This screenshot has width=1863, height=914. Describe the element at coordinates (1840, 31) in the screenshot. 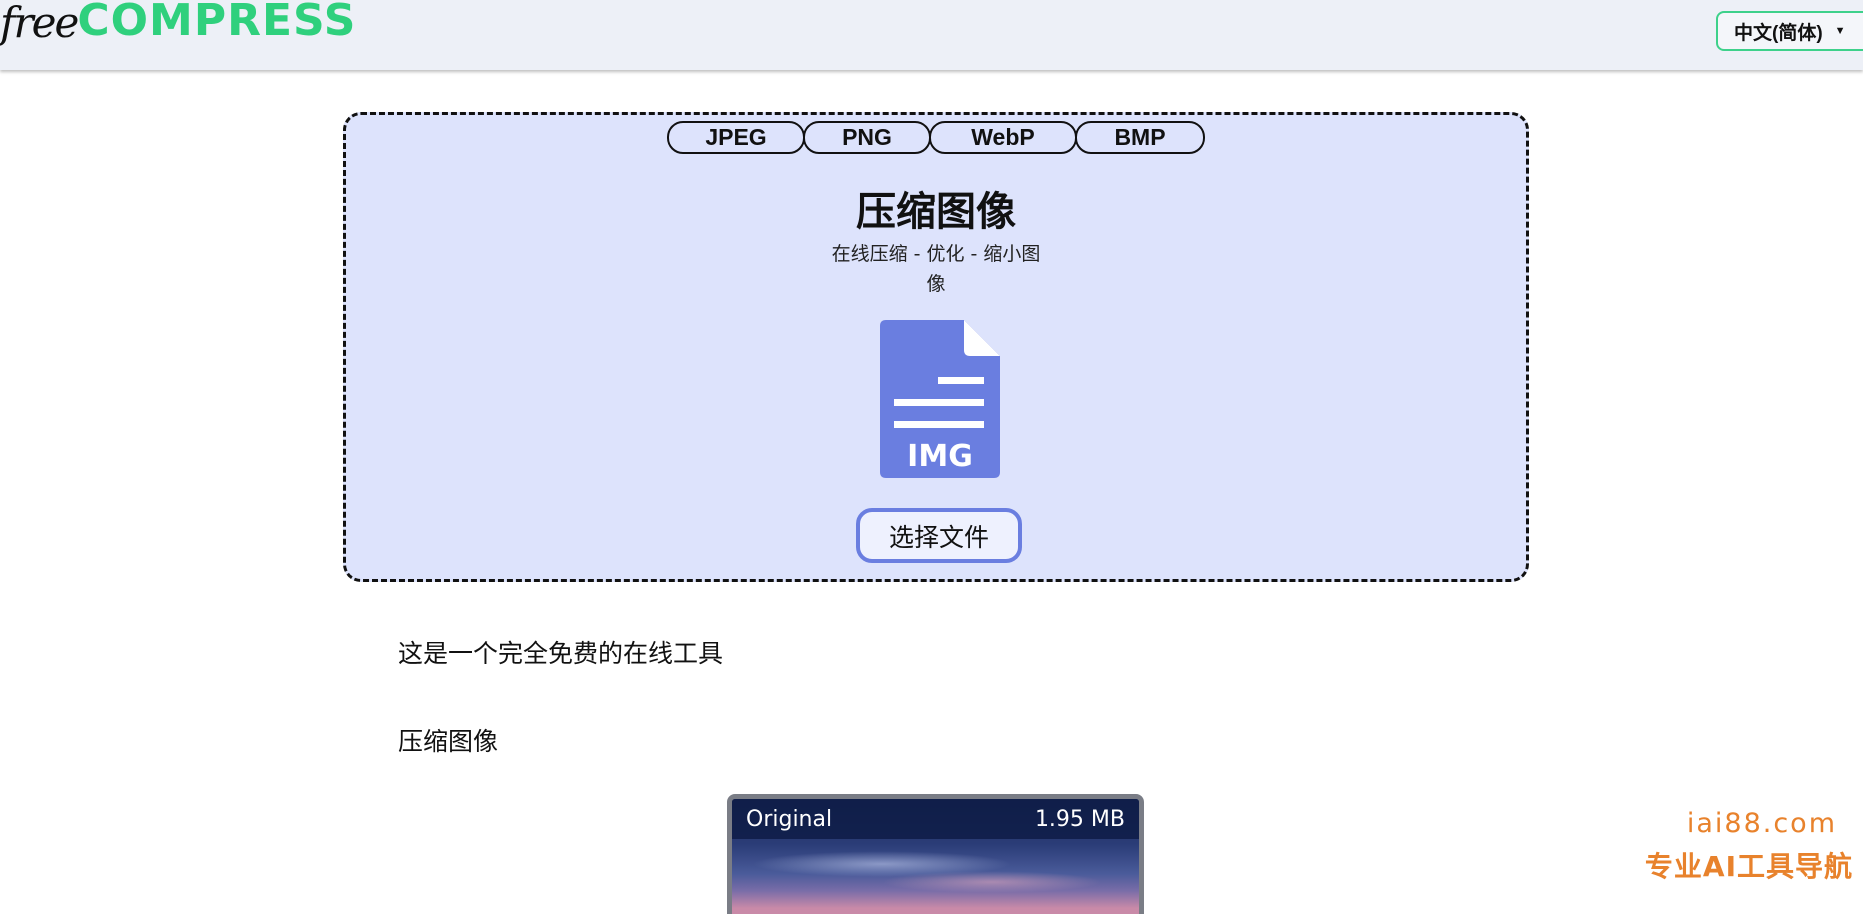

I see `chevron-down-icon: ▼` at that location.